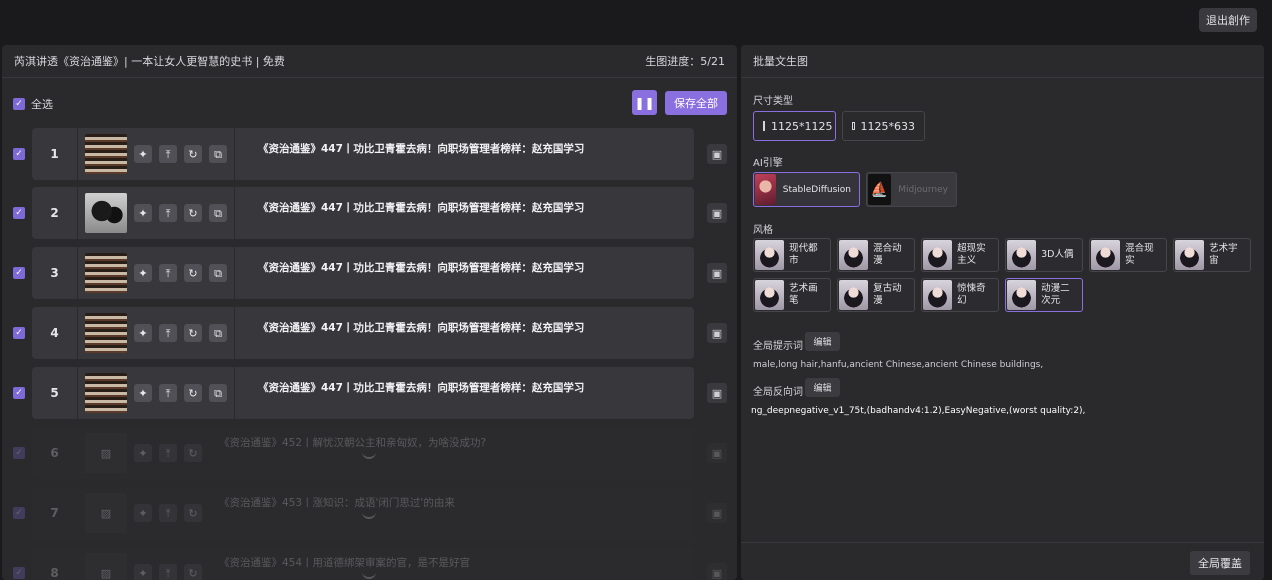  What do you see at coordinates (1212, 255) in the screenshot?
I see `style-option: 艺术宇宙` at bounding box center [1212, 255].